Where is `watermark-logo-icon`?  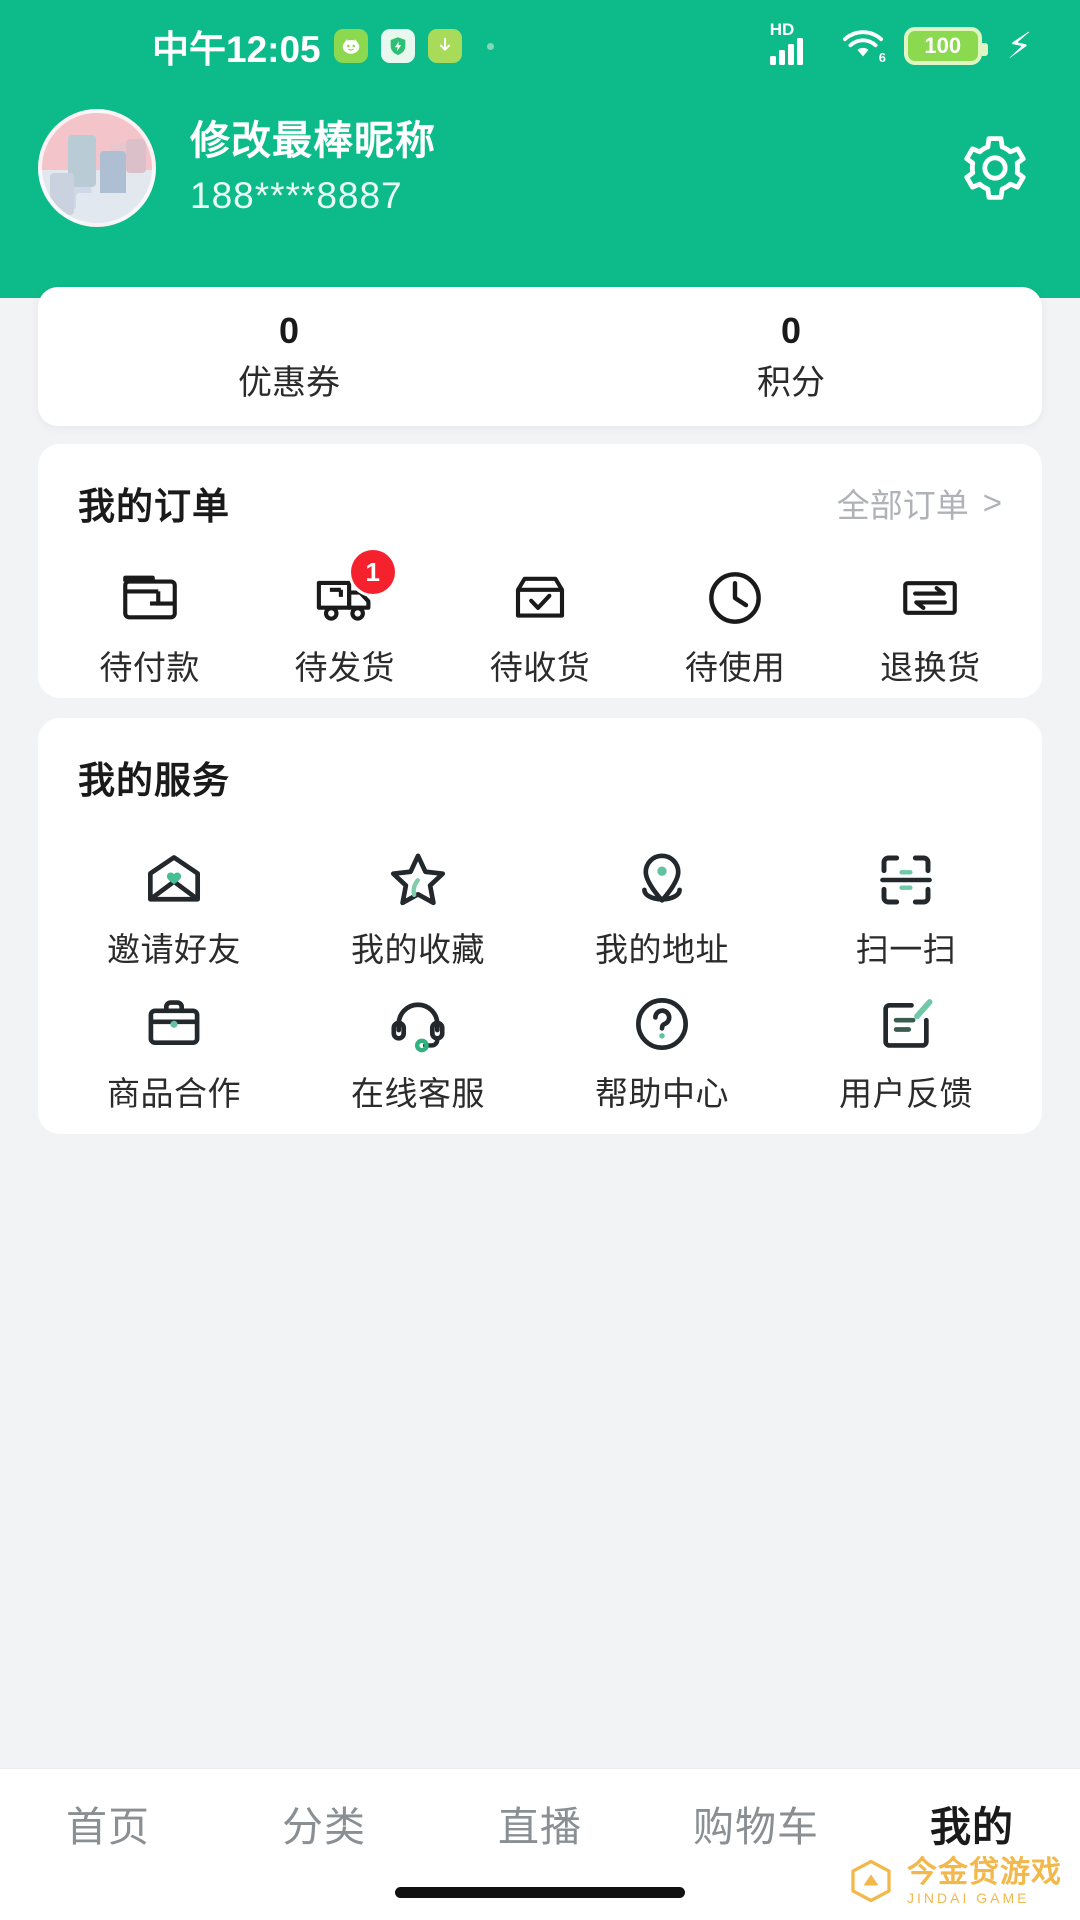
watermark-logo-icon is located at coordinates (871, 1881).